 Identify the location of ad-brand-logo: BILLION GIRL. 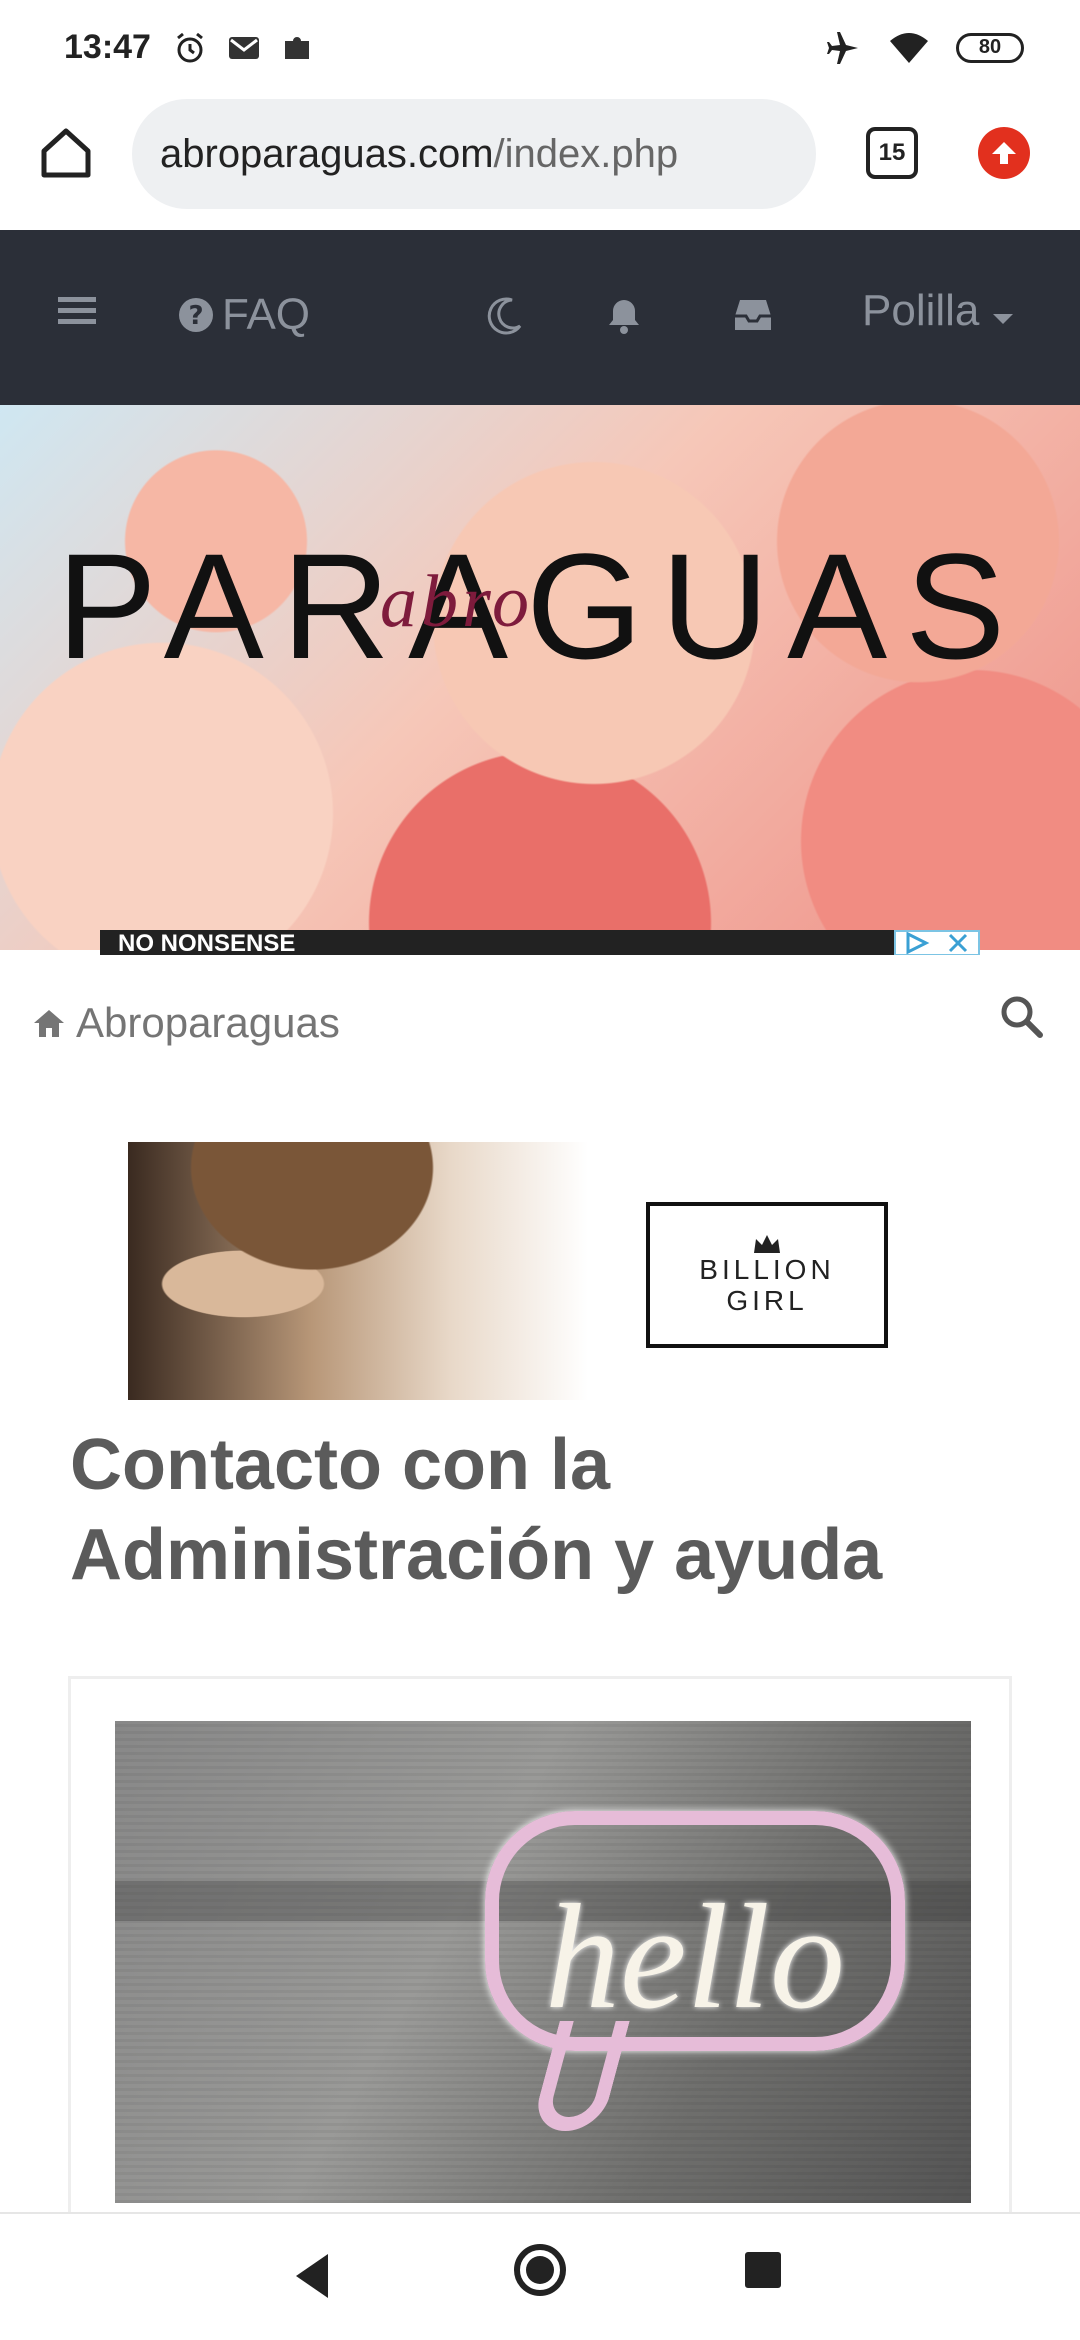
(767, 1275).